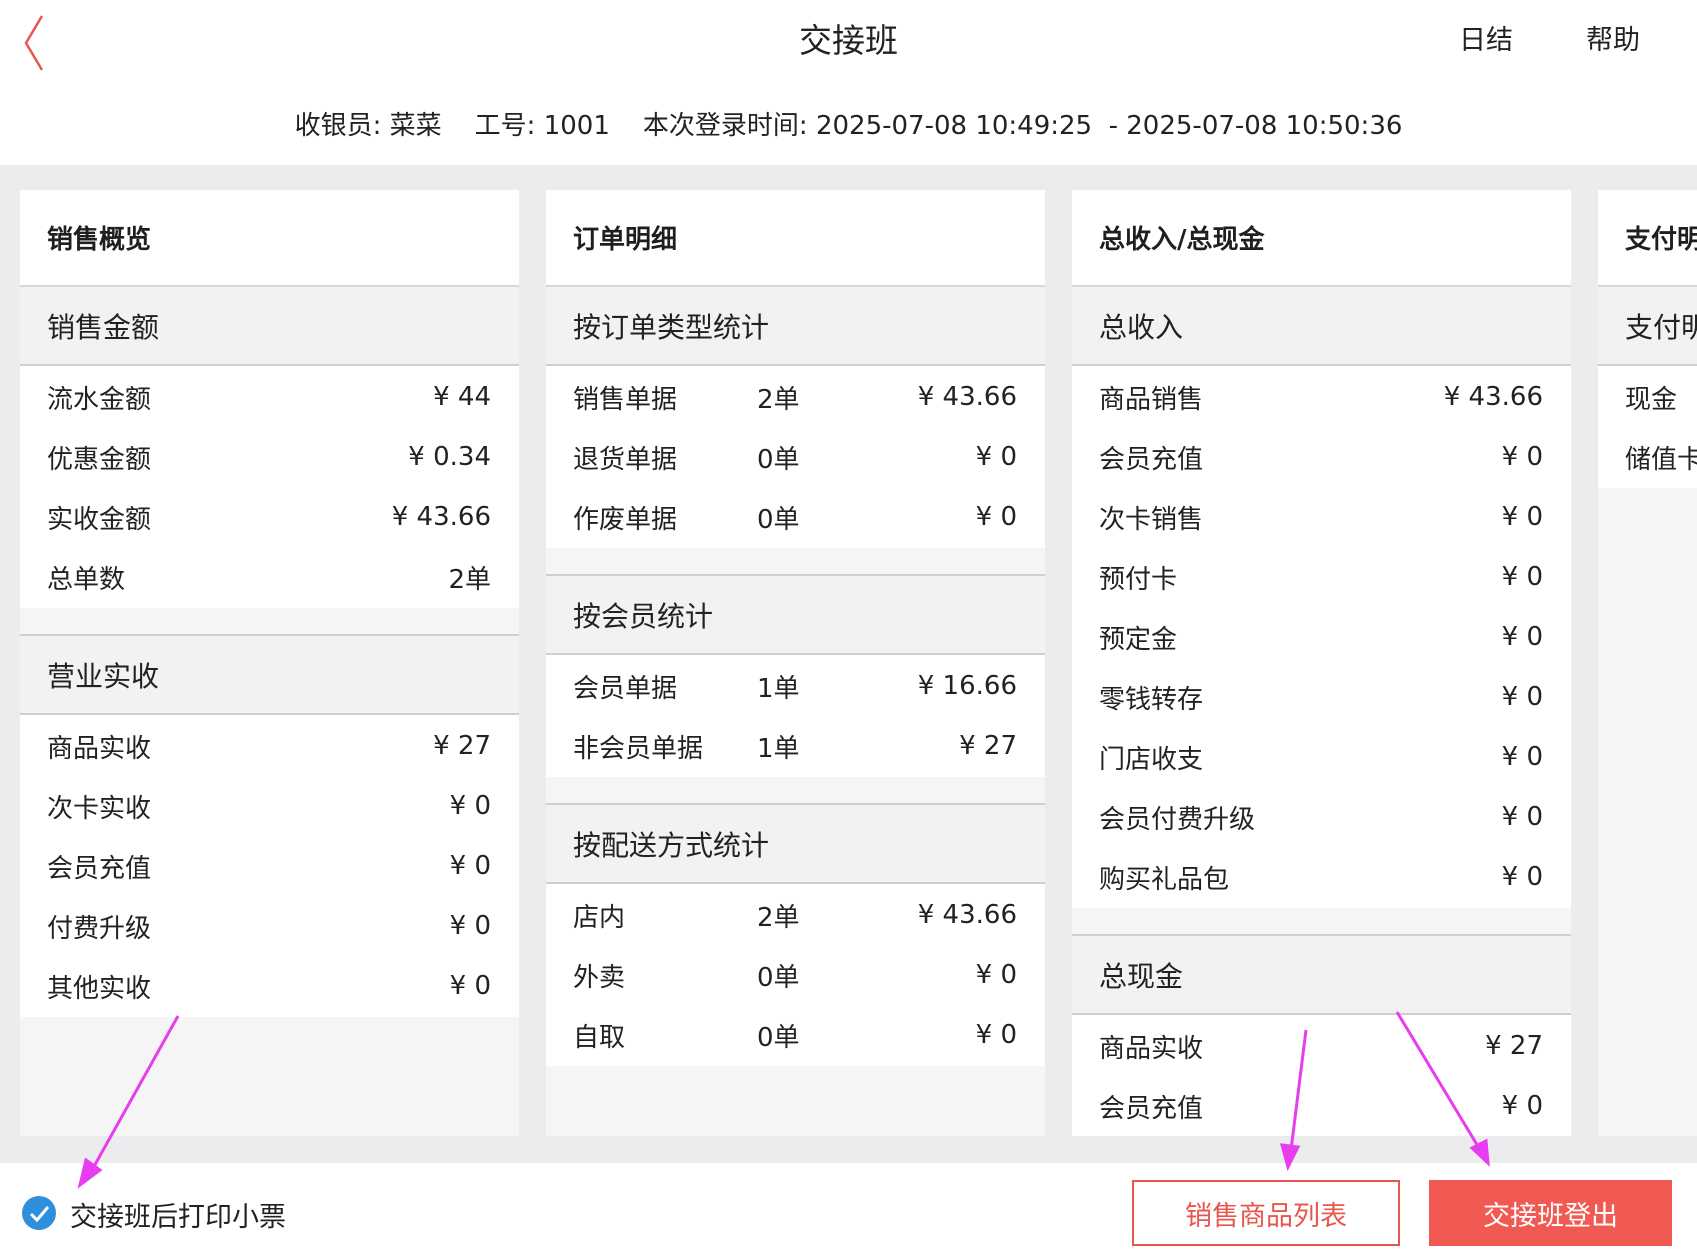 The width and height of the screenshot is (1697, 1253). I want to click on summary-card: 支付明 支付明现金储值卡, so click(1647, 663).